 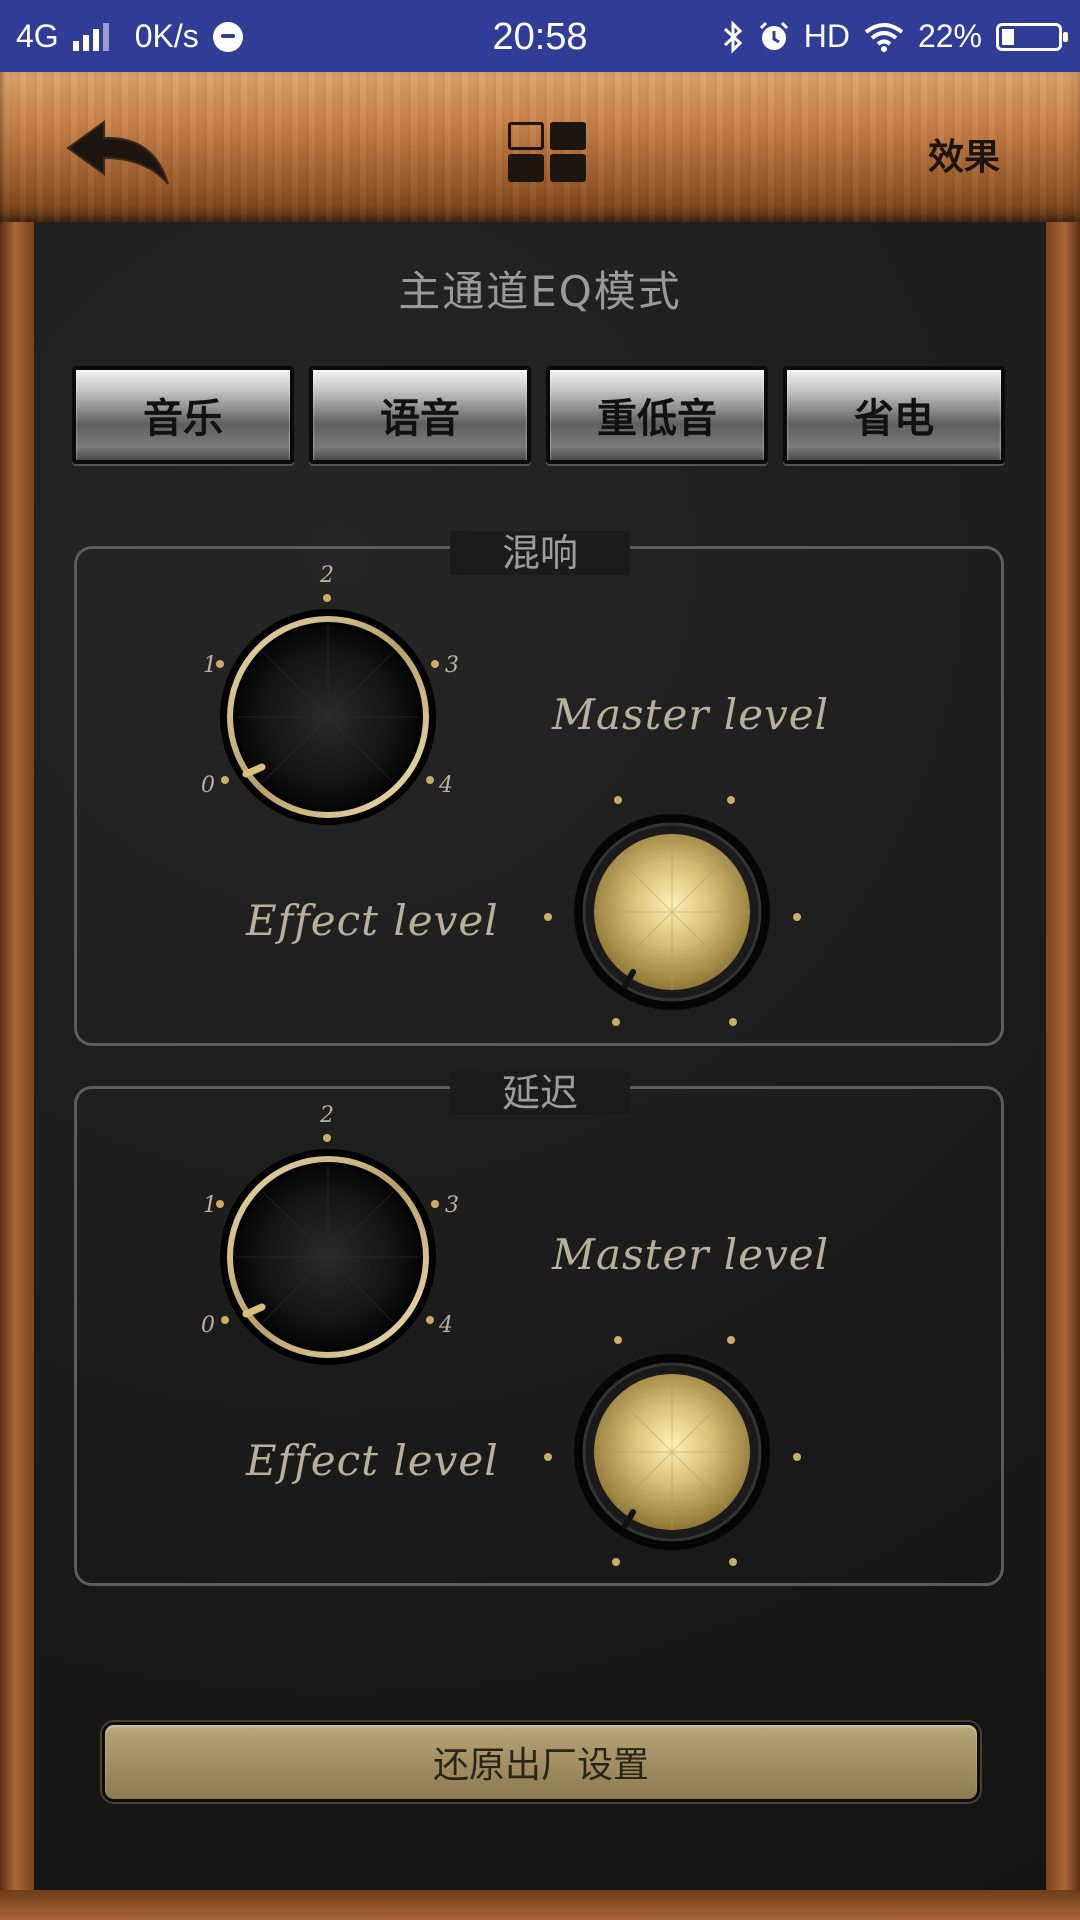 What do you see at coordinates (119, 154) in the screenshot?
I see `back-arrow-icon` at bounding box center [119, 154].